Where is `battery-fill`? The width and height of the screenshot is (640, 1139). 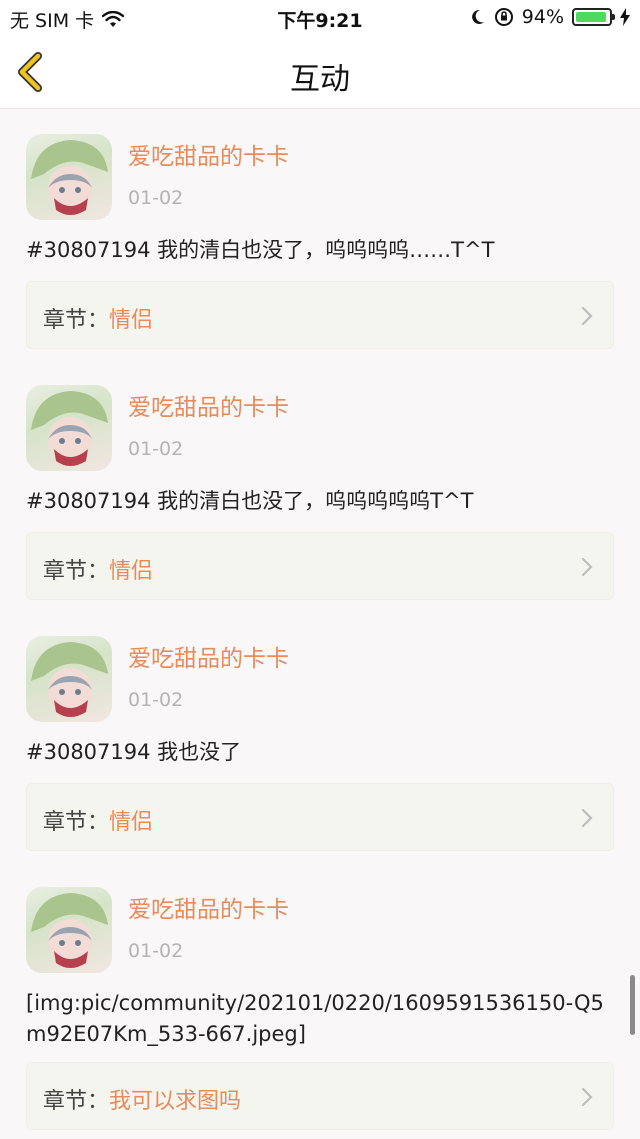 battery-fill is located at coordinates (591, 17).